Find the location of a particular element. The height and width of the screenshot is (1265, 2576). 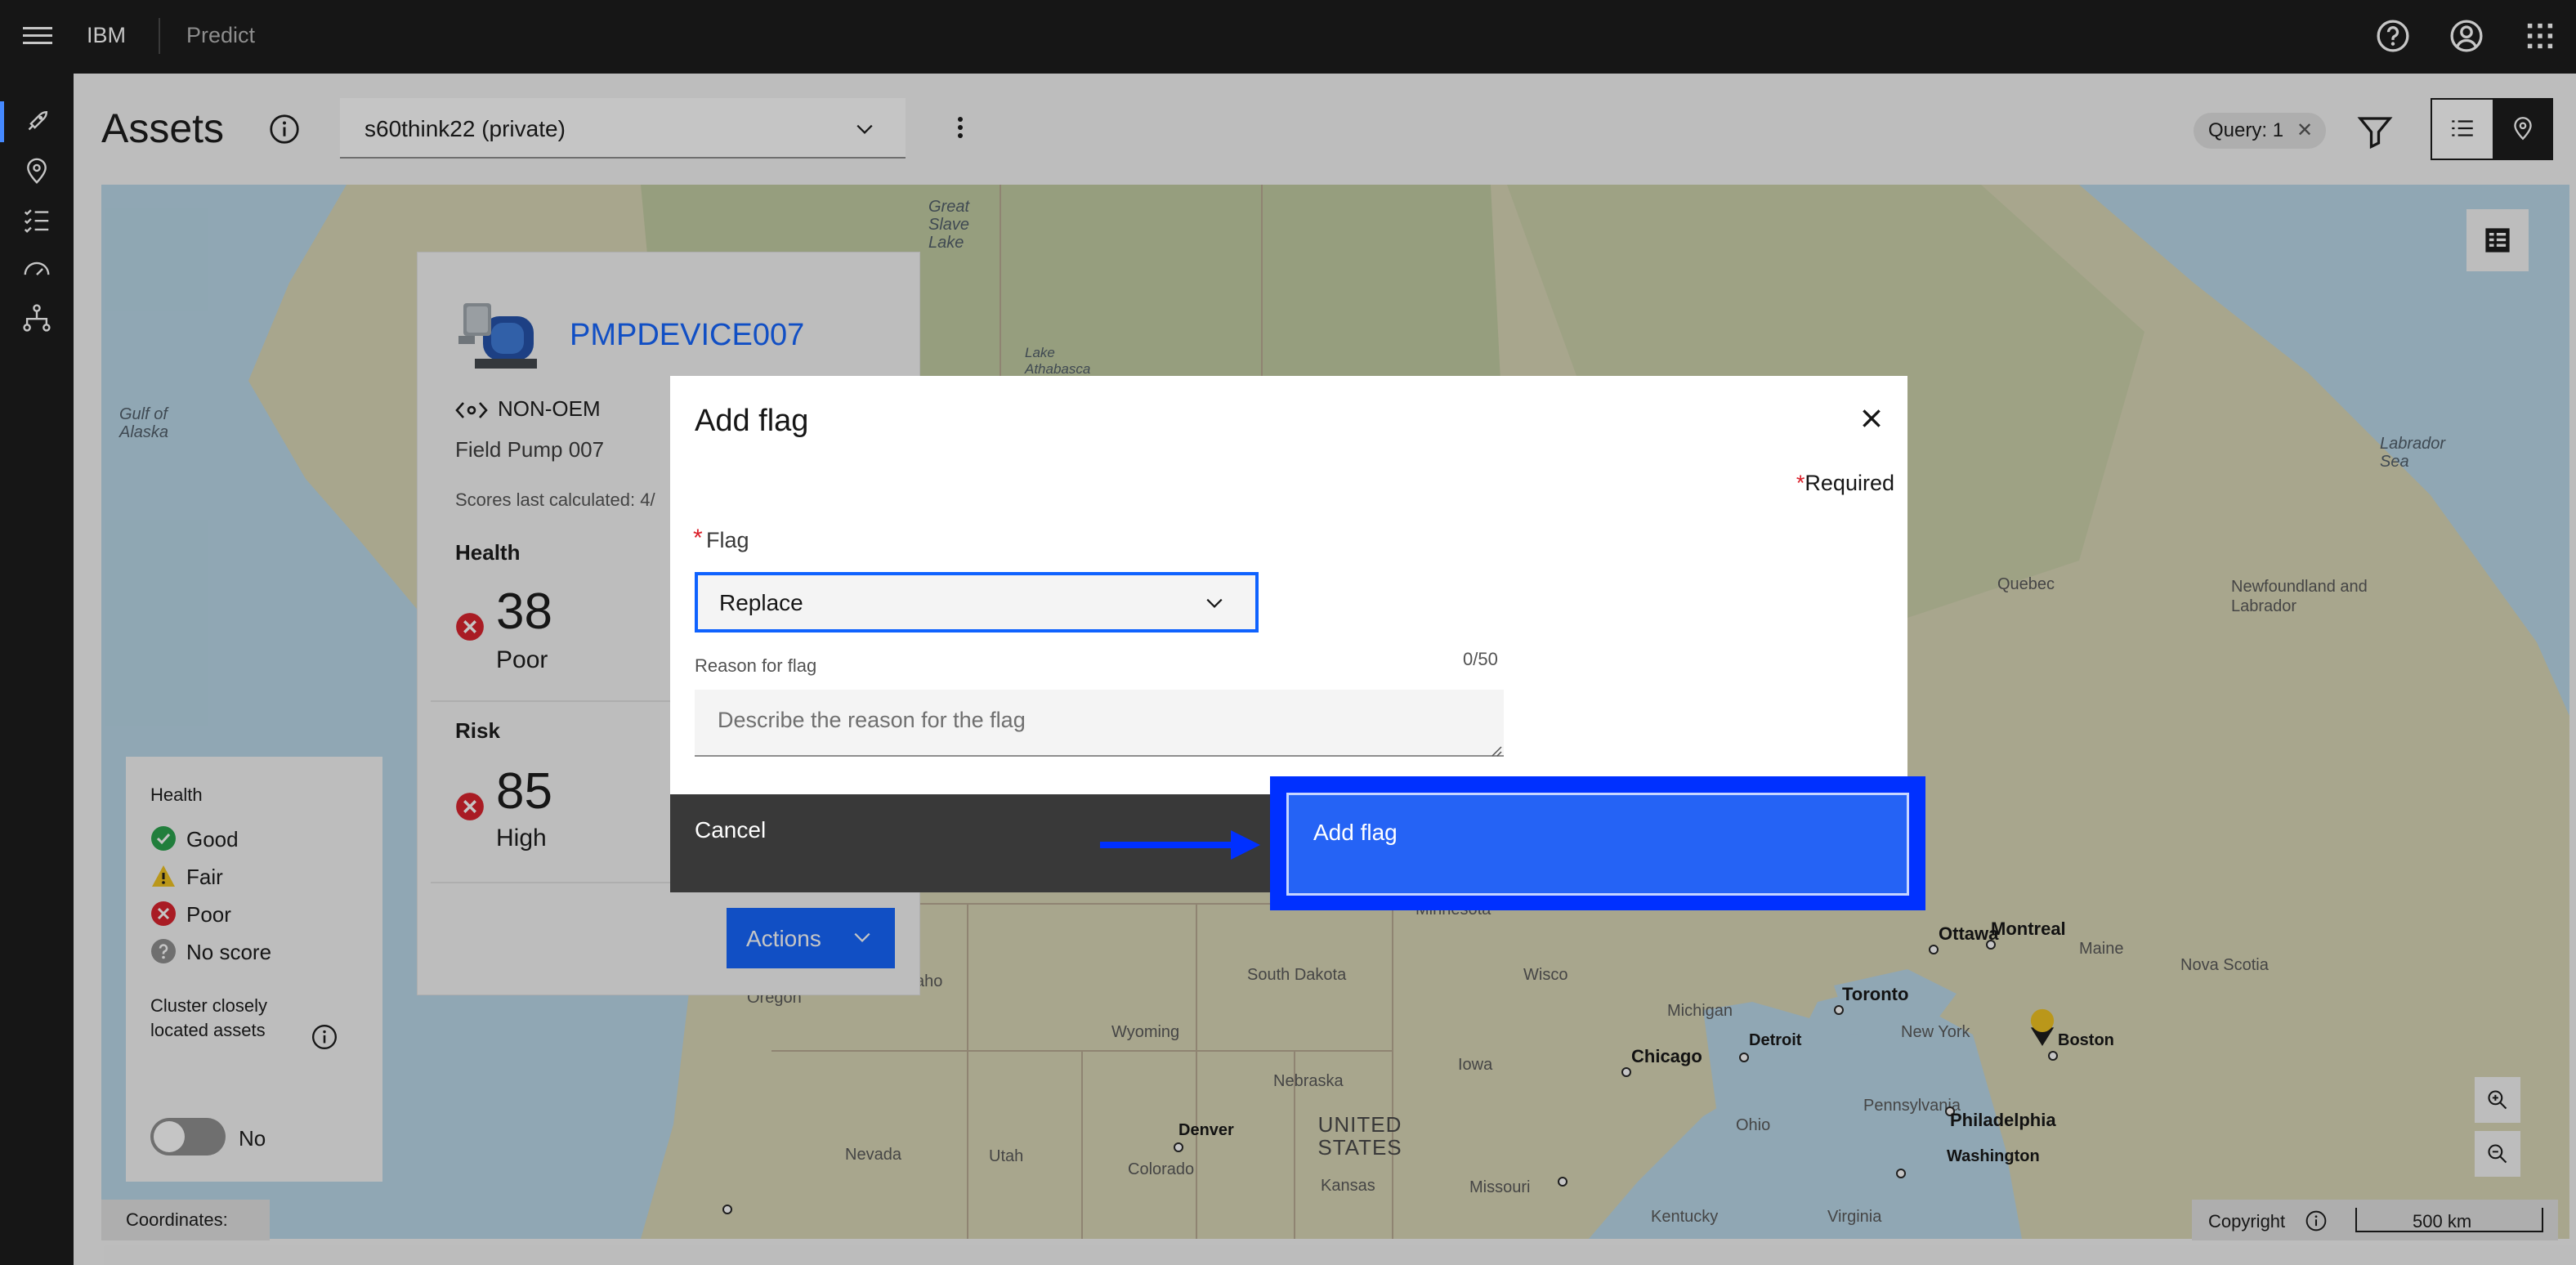

flag-label-text: Flag is located at coordinates (727, 540).